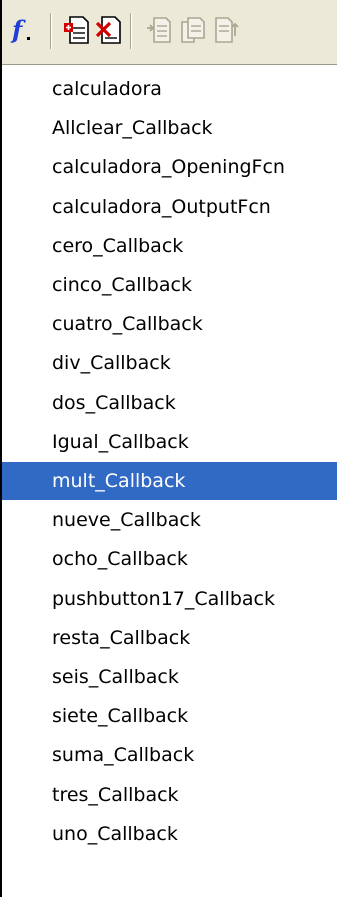 The height and width of the screenshot is (898, 337). Describe the element at coordinates (169, 638) in the screenshot. I see `function-list-item: resta_Callback` at that location.